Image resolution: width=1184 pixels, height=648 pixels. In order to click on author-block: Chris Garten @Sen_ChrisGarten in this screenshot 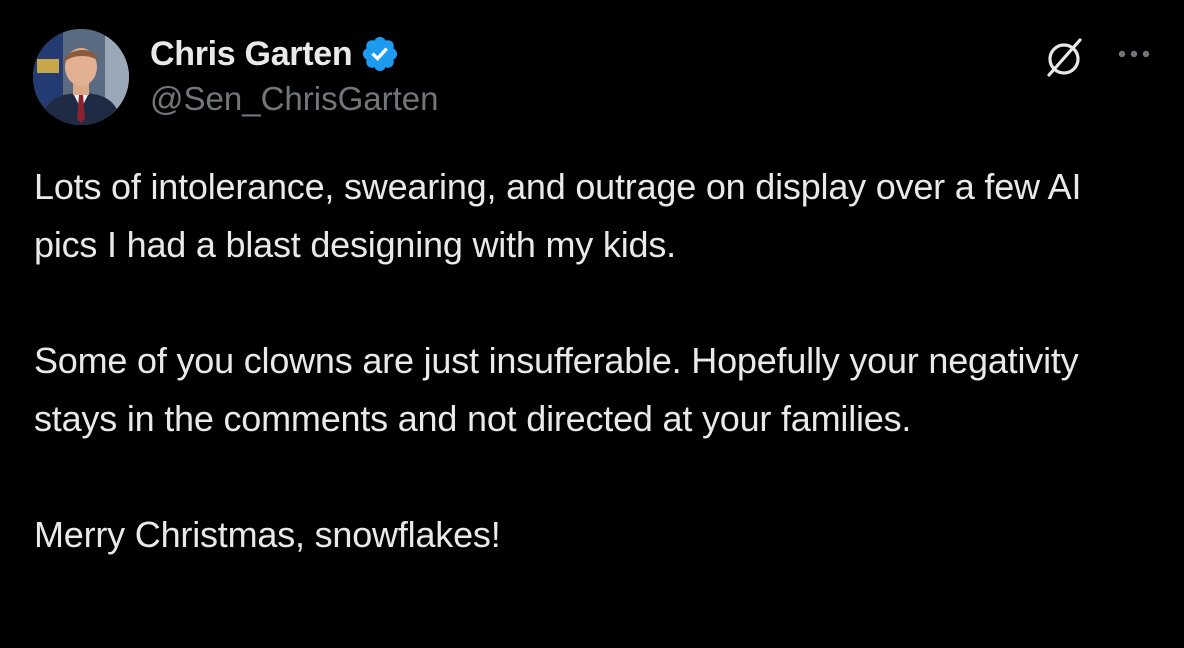, I will do `click(294, 74)`.